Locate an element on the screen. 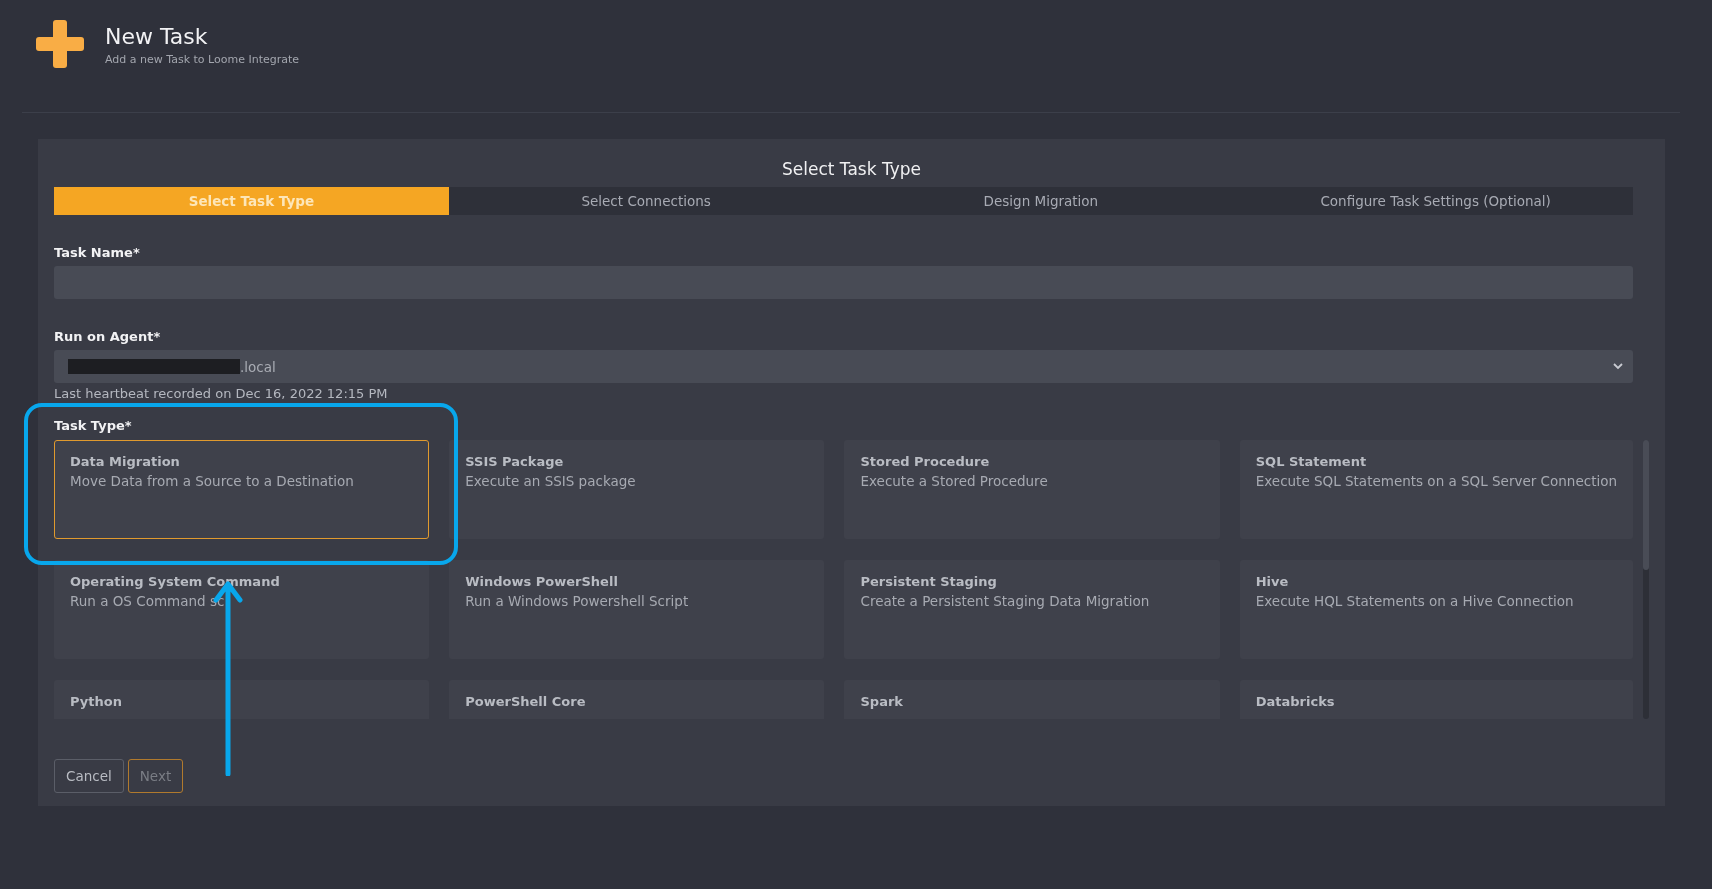 The height and width of the screenshot is (889, 1712). field-label: Task Type* is located at coordinates (93, 425).